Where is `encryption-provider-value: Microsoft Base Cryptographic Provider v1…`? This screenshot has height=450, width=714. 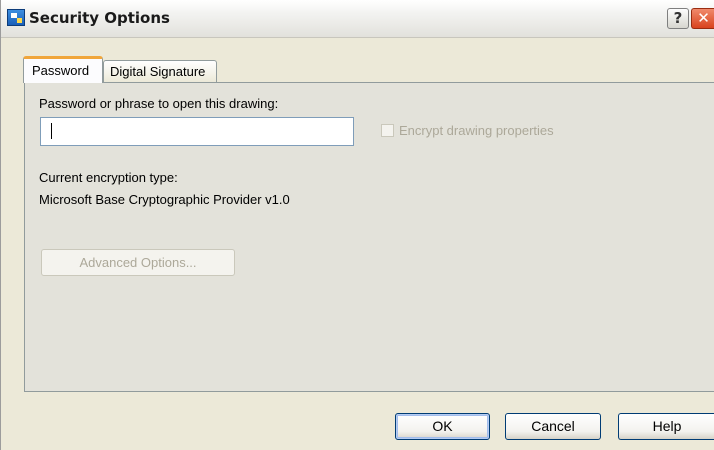 encryption-provider-value: Microsoft Base Cryptographic Provider v1… is located at coordinates (164, 199).